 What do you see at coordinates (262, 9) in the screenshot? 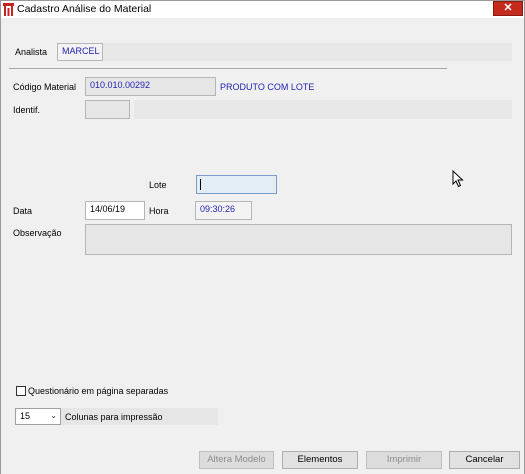
I see `title-bar: Cadastro Análise do Material ✕` at bounding box center [262, 9].